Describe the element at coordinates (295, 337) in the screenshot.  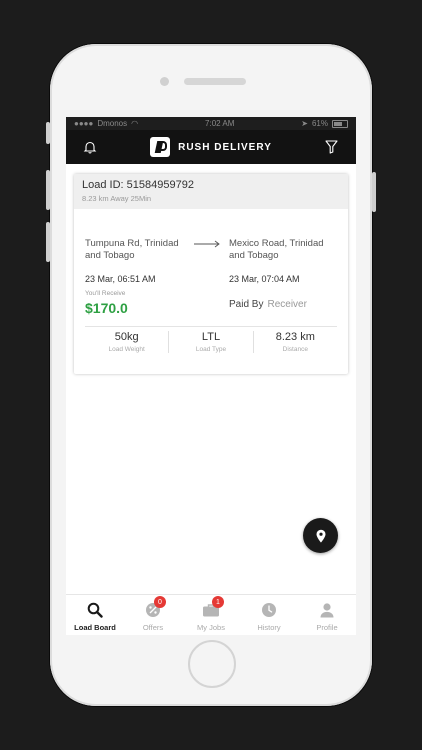
I see `stat-value: 8.23 km` at that location.